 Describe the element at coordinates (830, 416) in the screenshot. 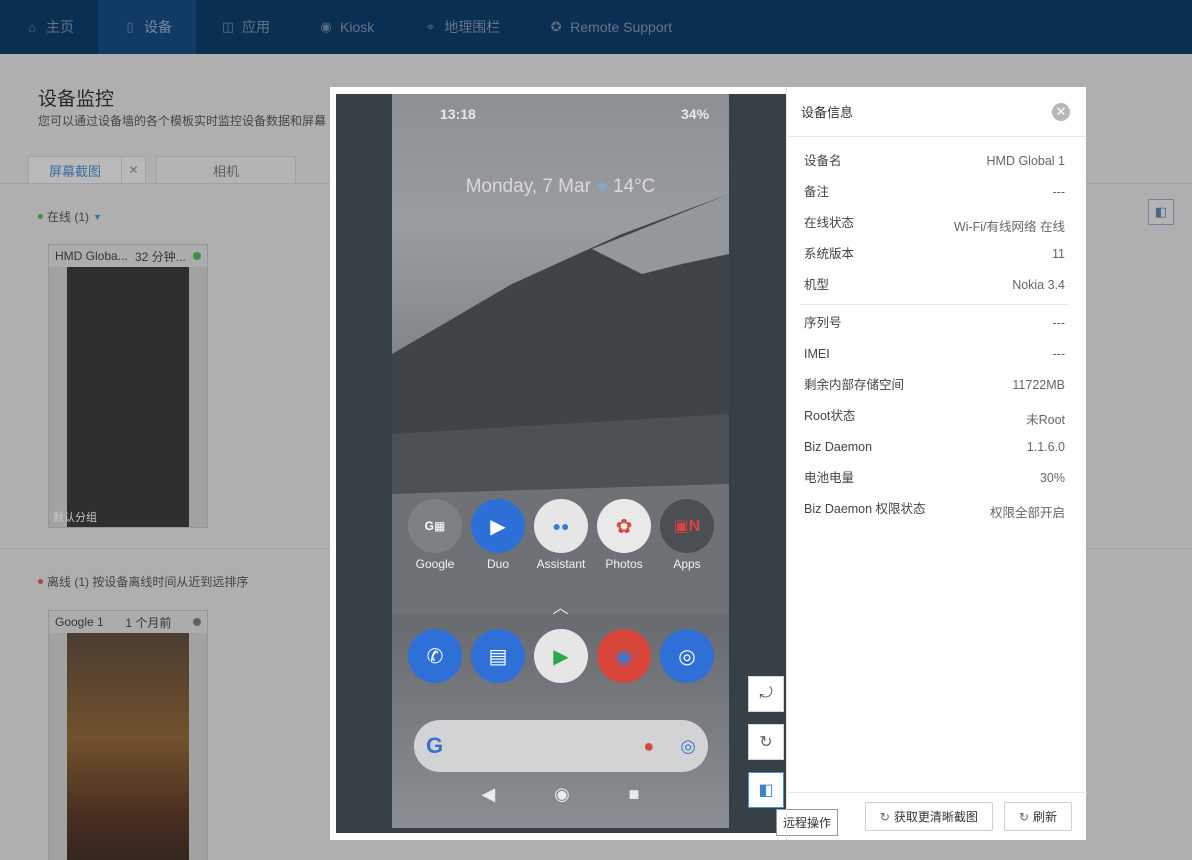

I see `info-key: Root状态` at that location.